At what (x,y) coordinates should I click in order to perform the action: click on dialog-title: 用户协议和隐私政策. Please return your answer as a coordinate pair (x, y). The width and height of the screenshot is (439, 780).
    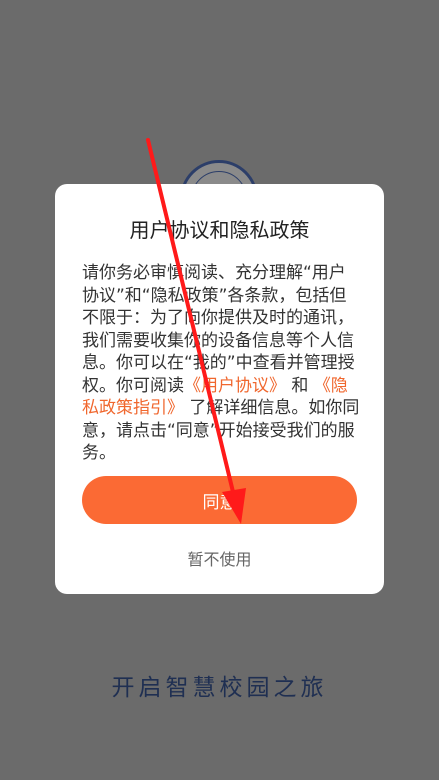
    Looking at the image, I should click on (219, 230).